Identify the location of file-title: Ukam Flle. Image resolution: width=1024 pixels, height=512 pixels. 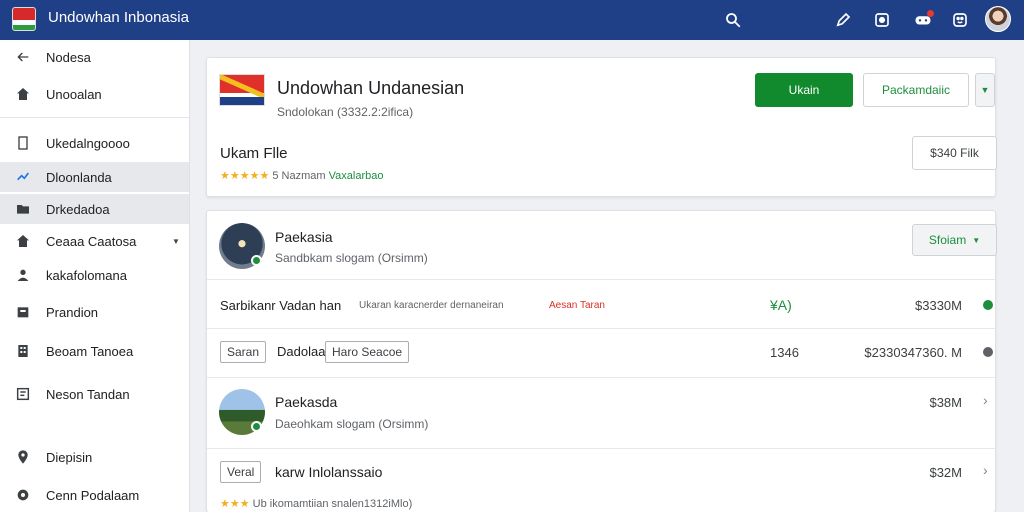
(254, 153).